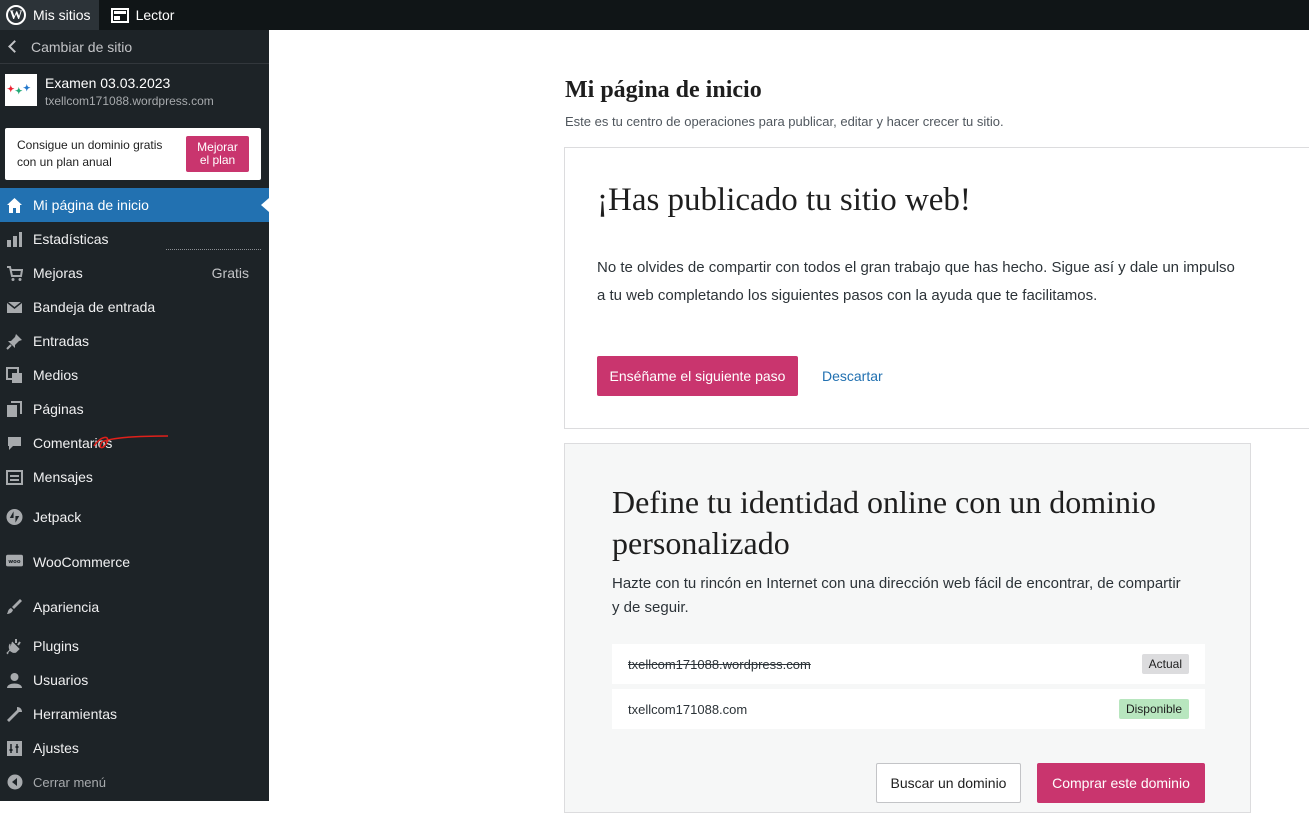 The height and width of the screenshot is (813, 1309). Describe the element at coordinates (134, 341) in the screenshot. I see `sidebar-item-posts: Entradas` at that location.